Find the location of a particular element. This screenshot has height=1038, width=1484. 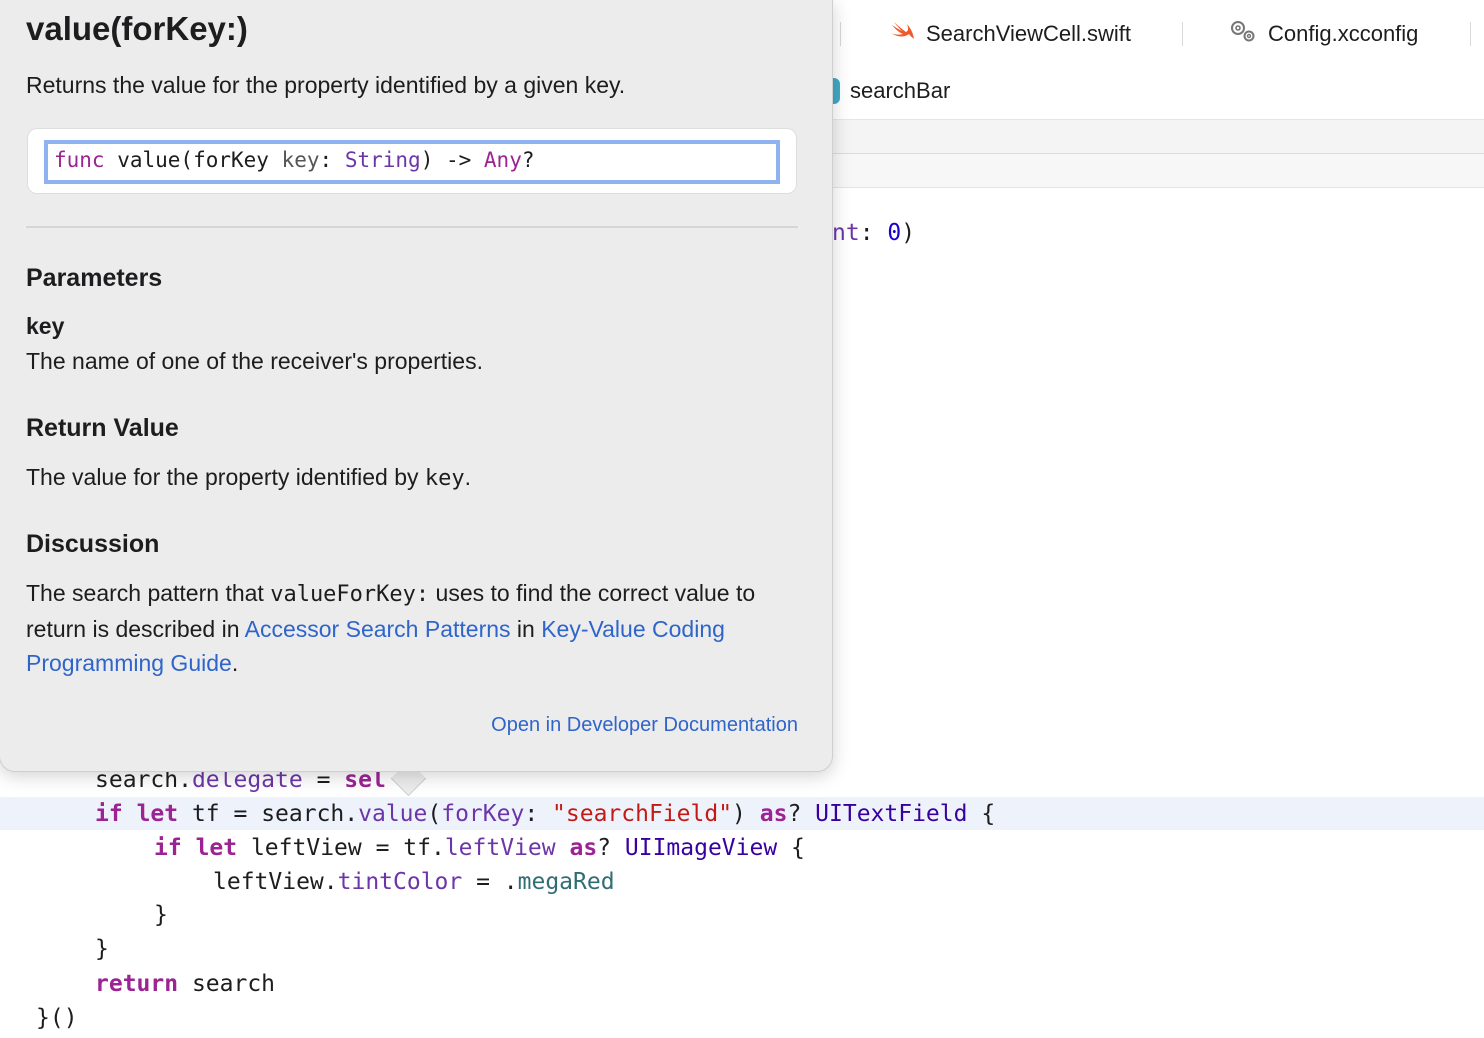

editor-minibar is located at coordinates (1158, 137).